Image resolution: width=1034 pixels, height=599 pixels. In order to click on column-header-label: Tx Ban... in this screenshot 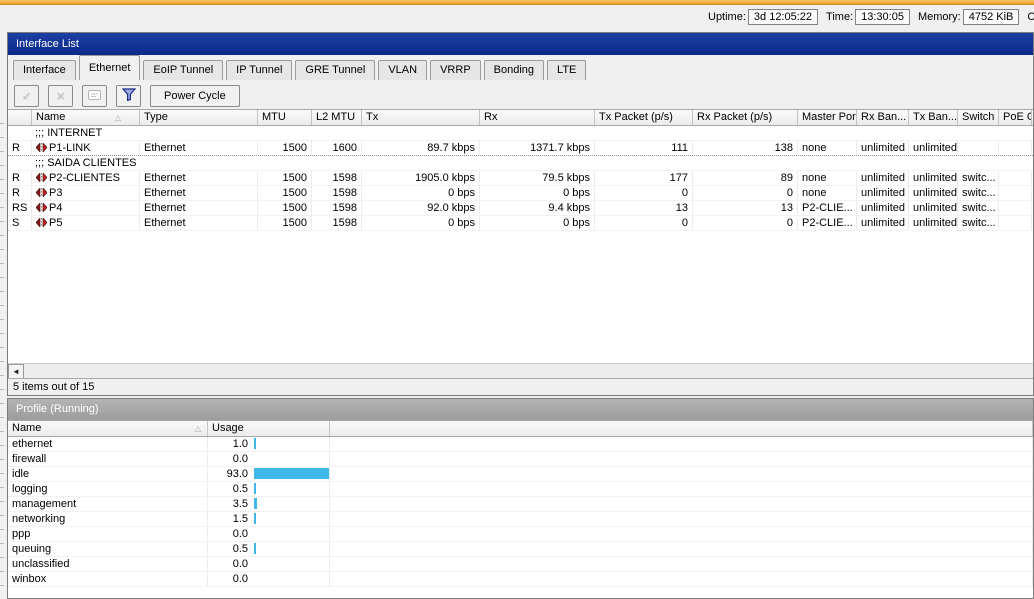, I will do `click(935, 117)`.